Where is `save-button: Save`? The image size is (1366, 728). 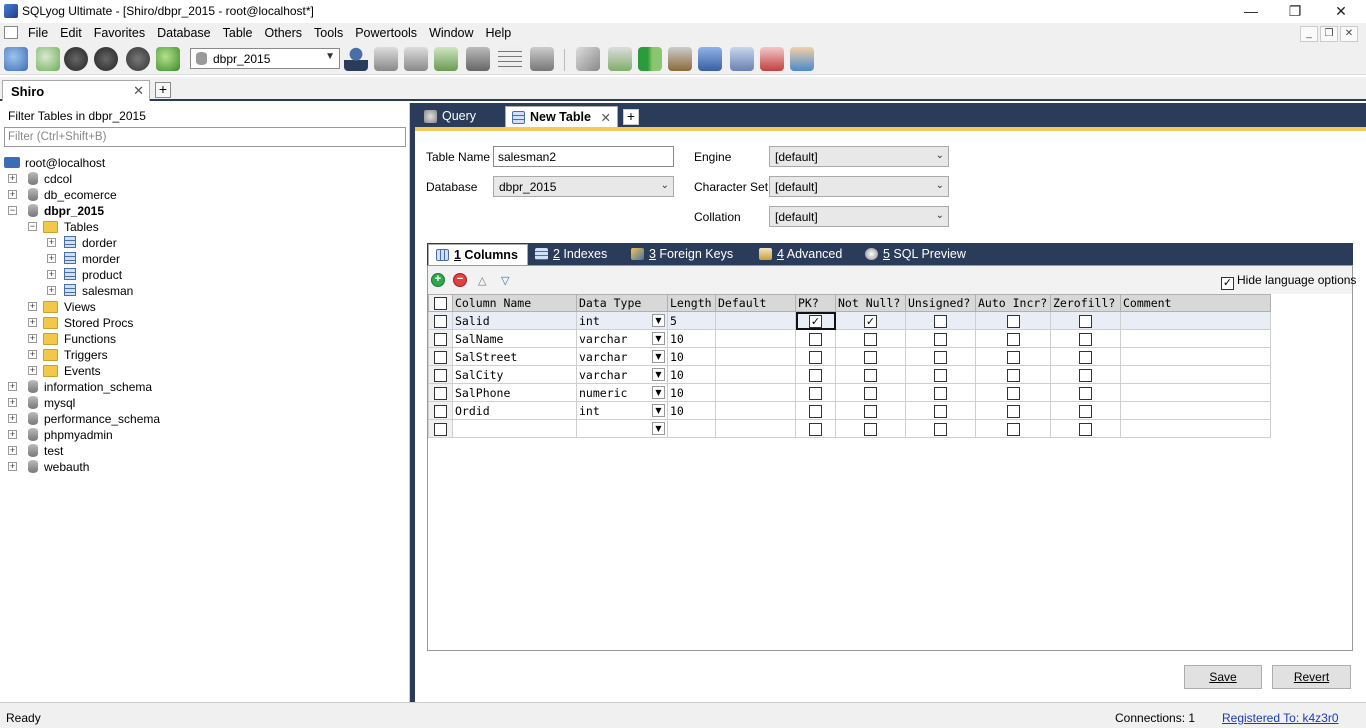 save-button: Save is located at coordinates (1223, 677).